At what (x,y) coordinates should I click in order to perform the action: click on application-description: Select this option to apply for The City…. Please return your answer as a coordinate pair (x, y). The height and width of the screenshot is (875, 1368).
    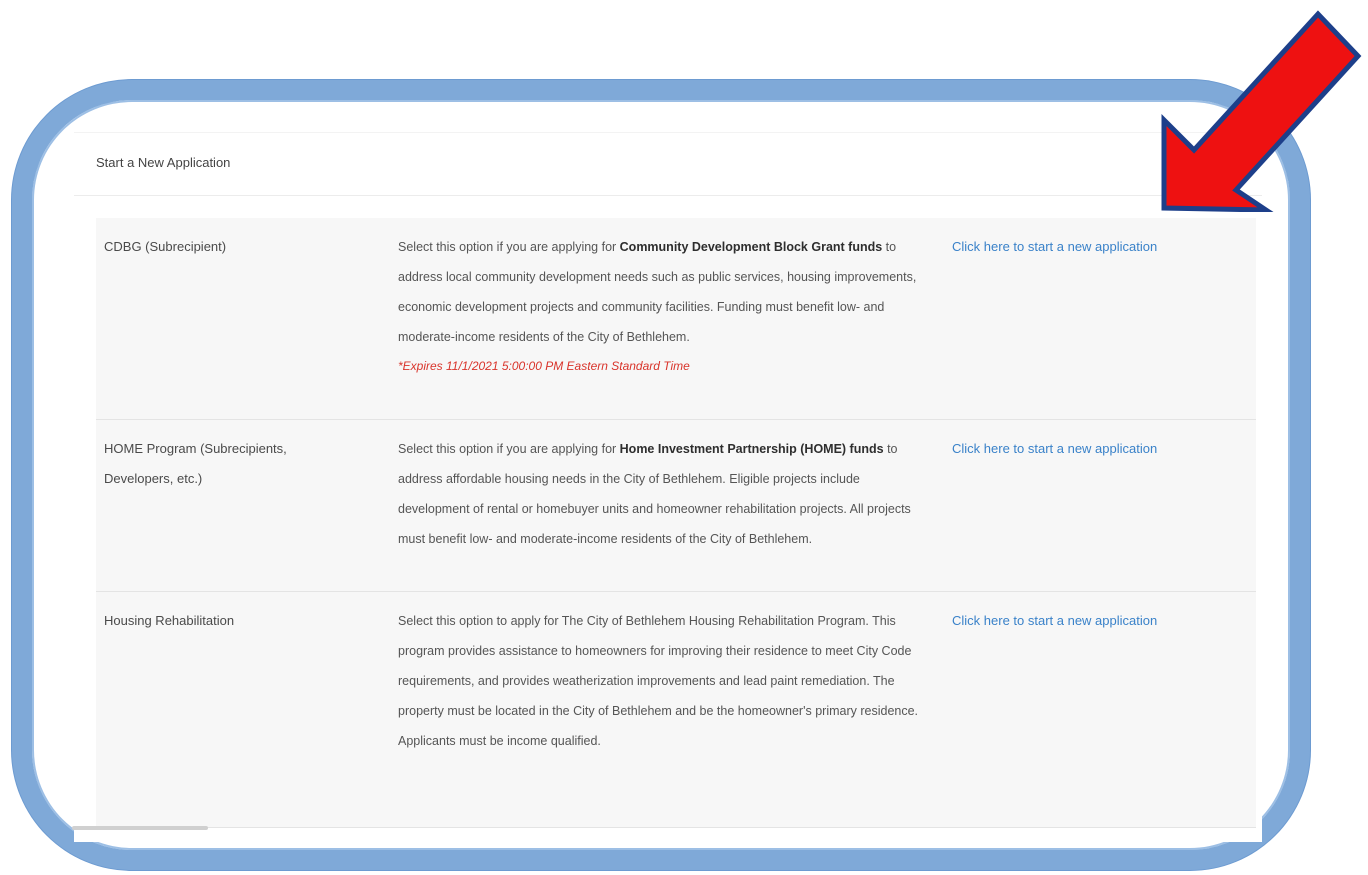
    Looking at the image, I should click on (660, 681).